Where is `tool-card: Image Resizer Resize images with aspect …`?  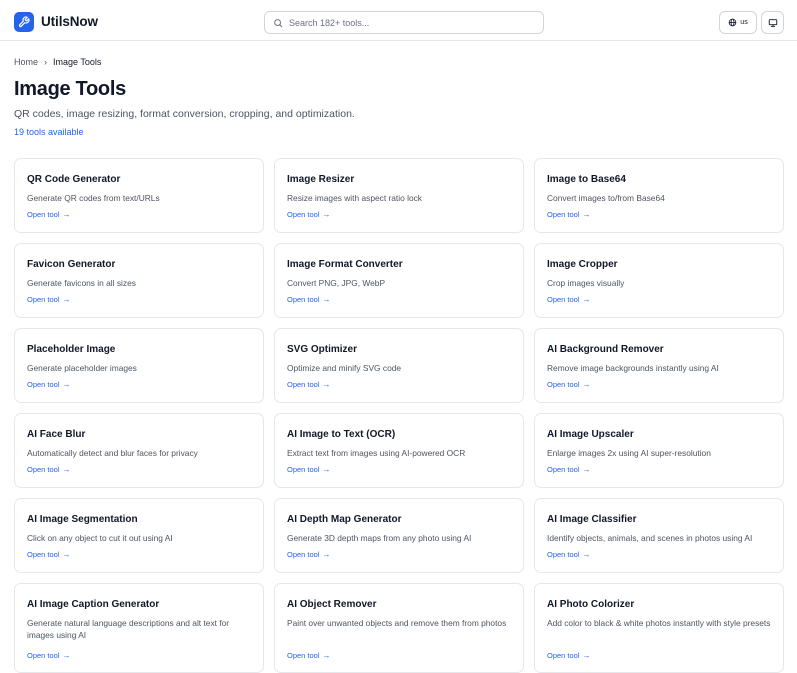
tool-card: Image Resizer Resize images with aspect … is located at coordinates (399, 195).